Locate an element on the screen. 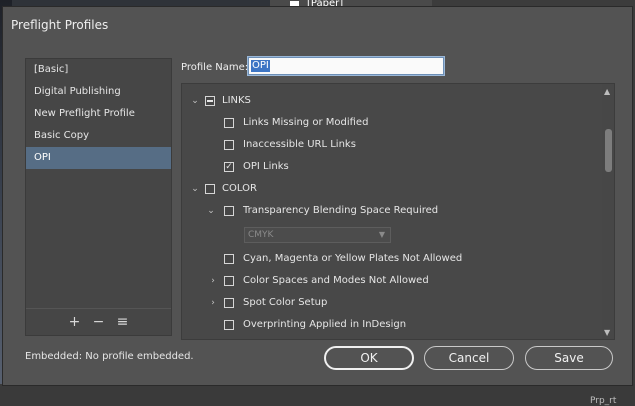 The width and height of the screenshot is (635, 406). profile-list-toolbar: + − ≡ is located at coordinates (98, 321).